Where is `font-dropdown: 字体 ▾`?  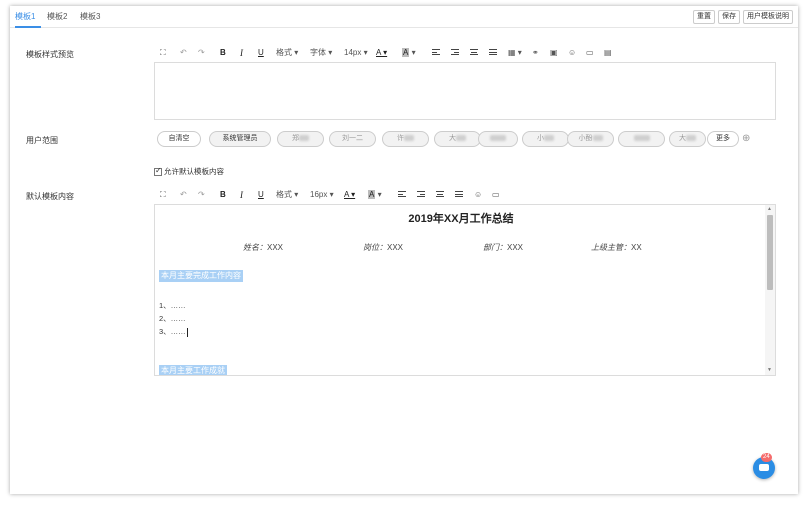 font-dropdown: 字体 ▾ is located at coordinates (321, 53).